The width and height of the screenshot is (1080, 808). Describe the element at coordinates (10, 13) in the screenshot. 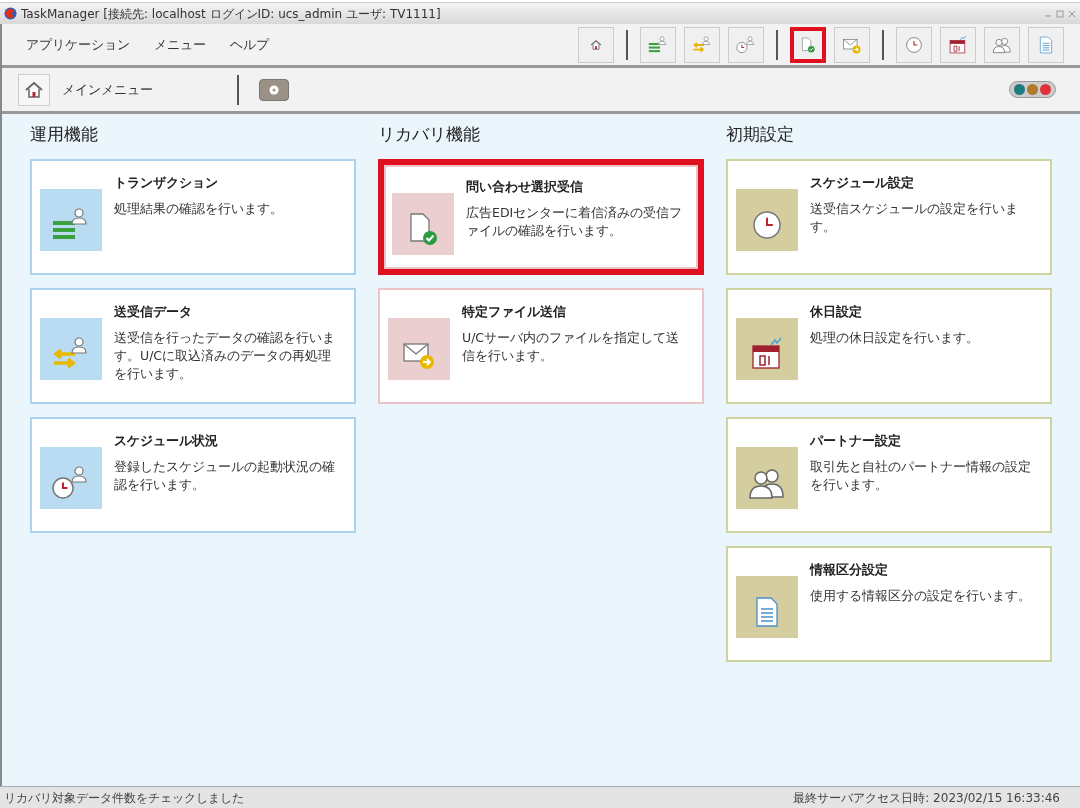

I see `app-logo-icon` at that location.